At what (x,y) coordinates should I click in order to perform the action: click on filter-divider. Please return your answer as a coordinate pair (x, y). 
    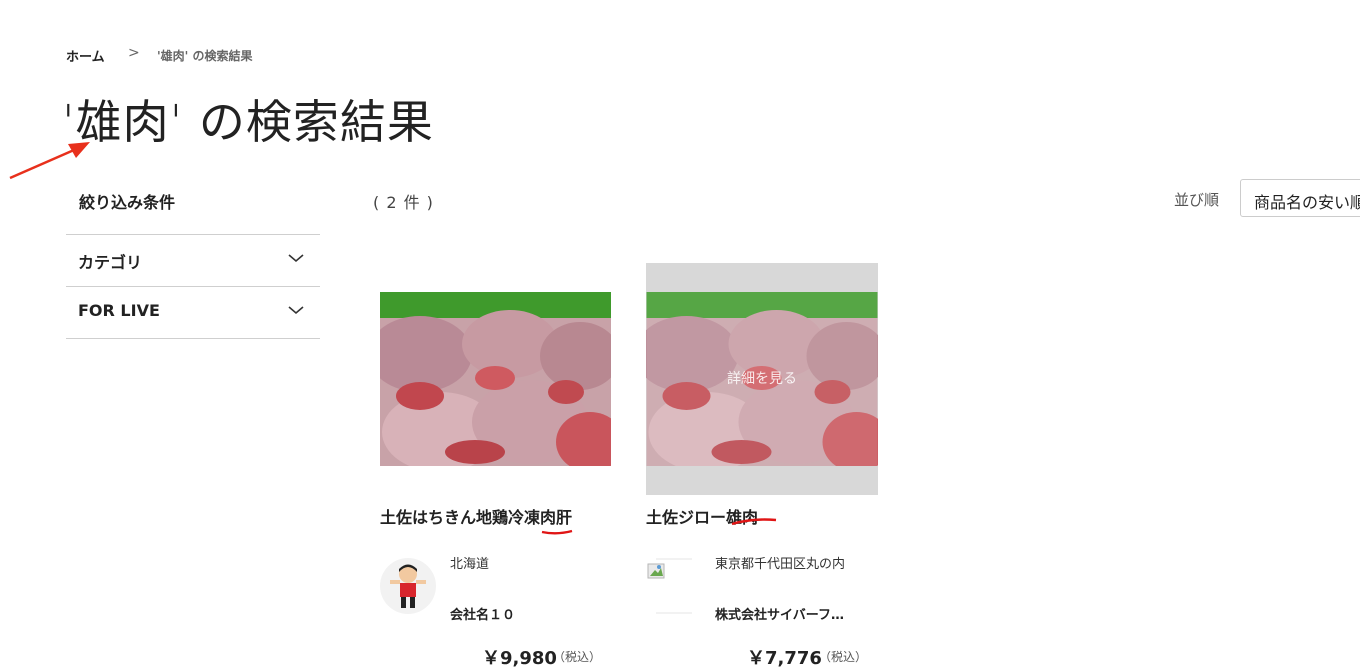
    Looking at the image, I should click on (193, 338).